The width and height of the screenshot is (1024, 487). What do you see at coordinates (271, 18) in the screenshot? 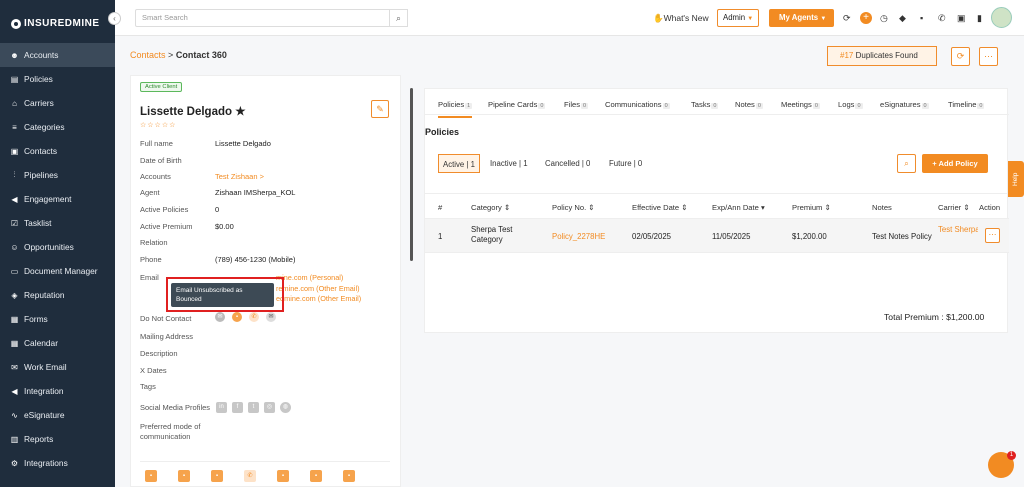
I see `smart-search-input: Smart Search` at bounding box center [271, 18].